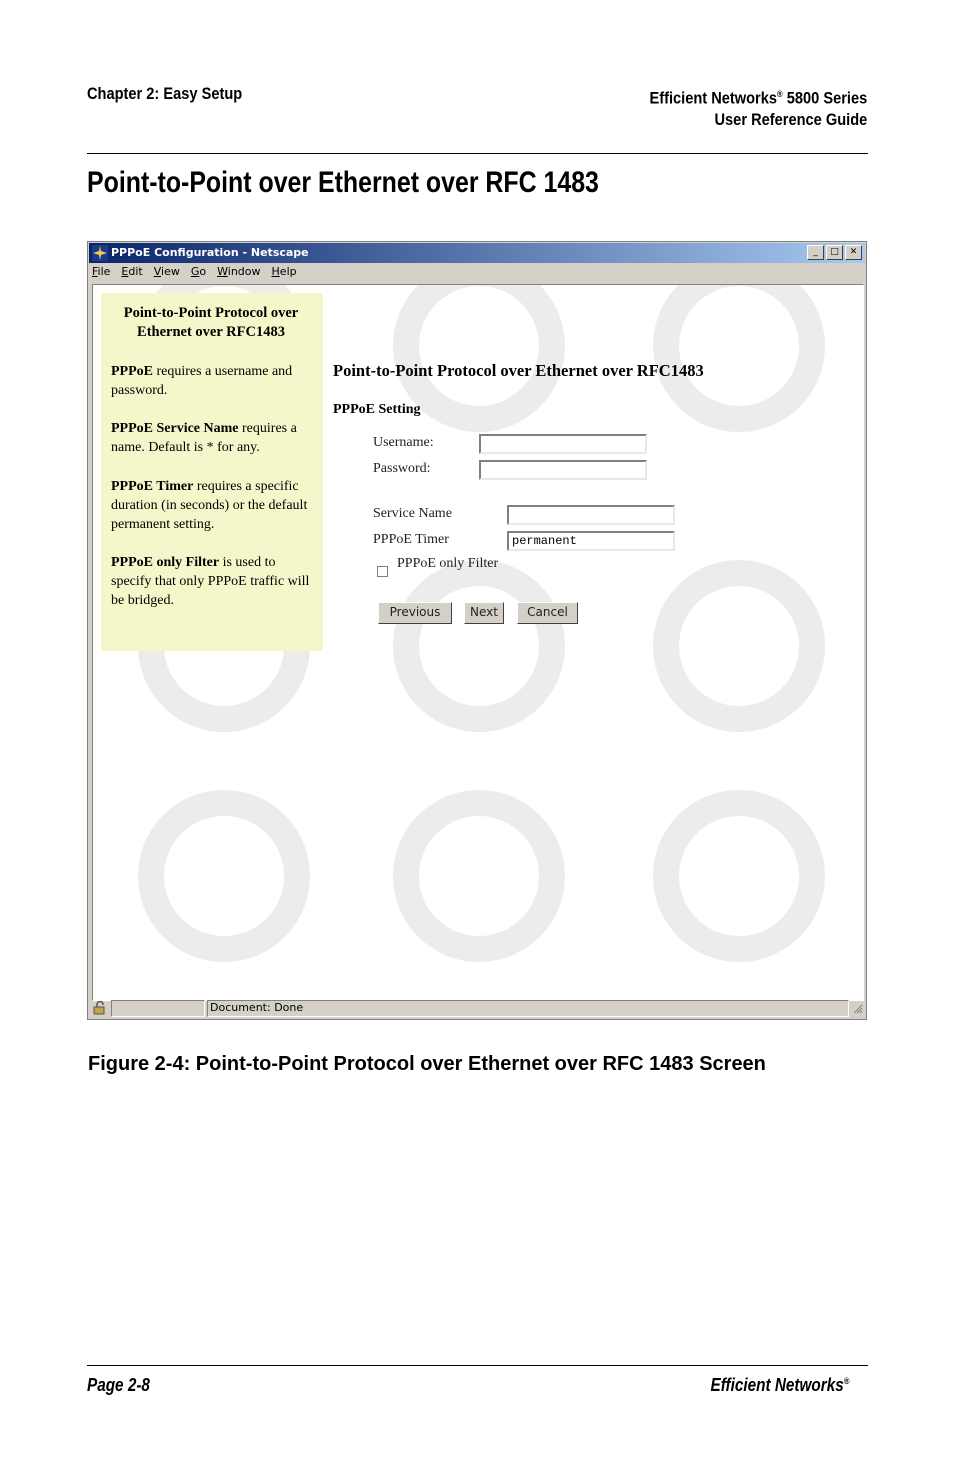  Describe the element at coordinates (402, 468) in the screenshot. I see `password-label: Password:` at that location.